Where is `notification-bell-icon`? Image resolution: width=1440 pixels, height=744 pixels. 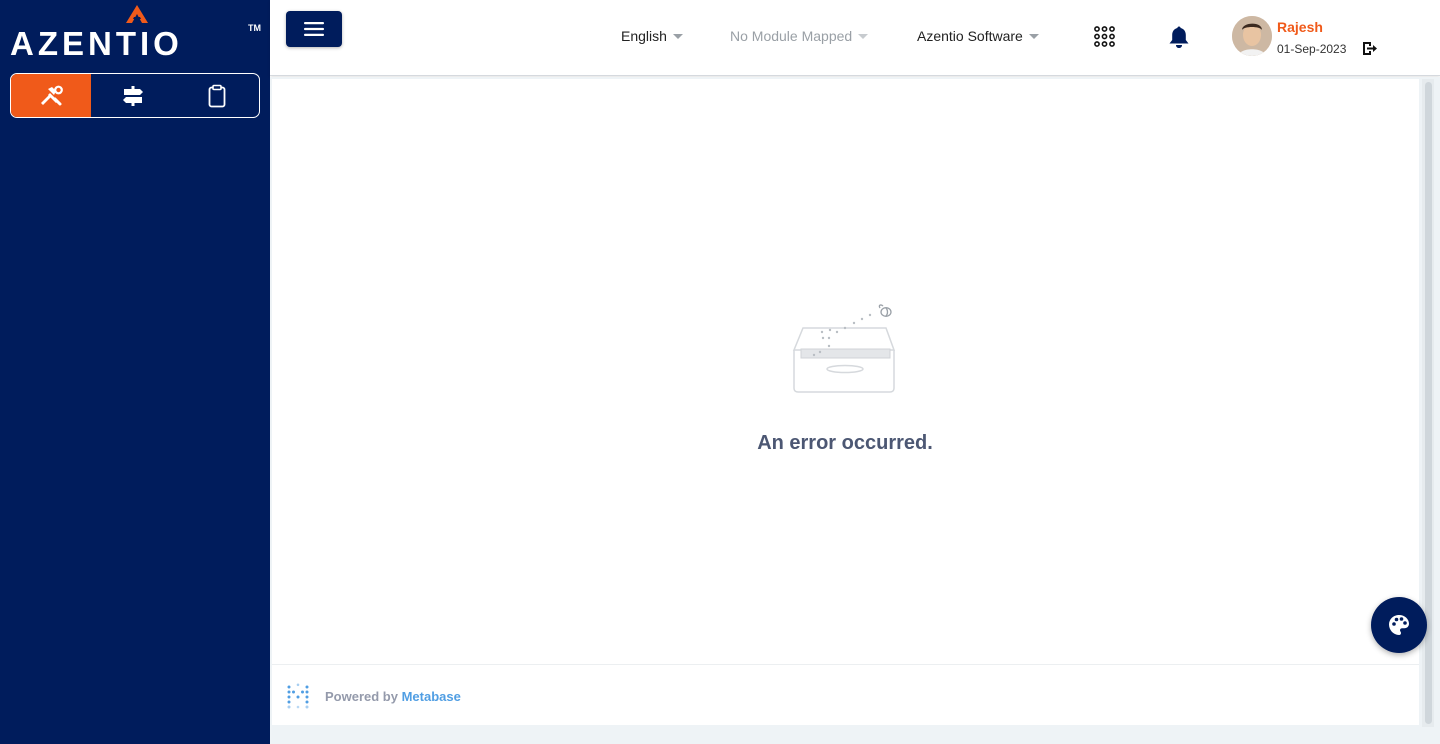 notification-bell-icon is located at coordinates (1179, 37).